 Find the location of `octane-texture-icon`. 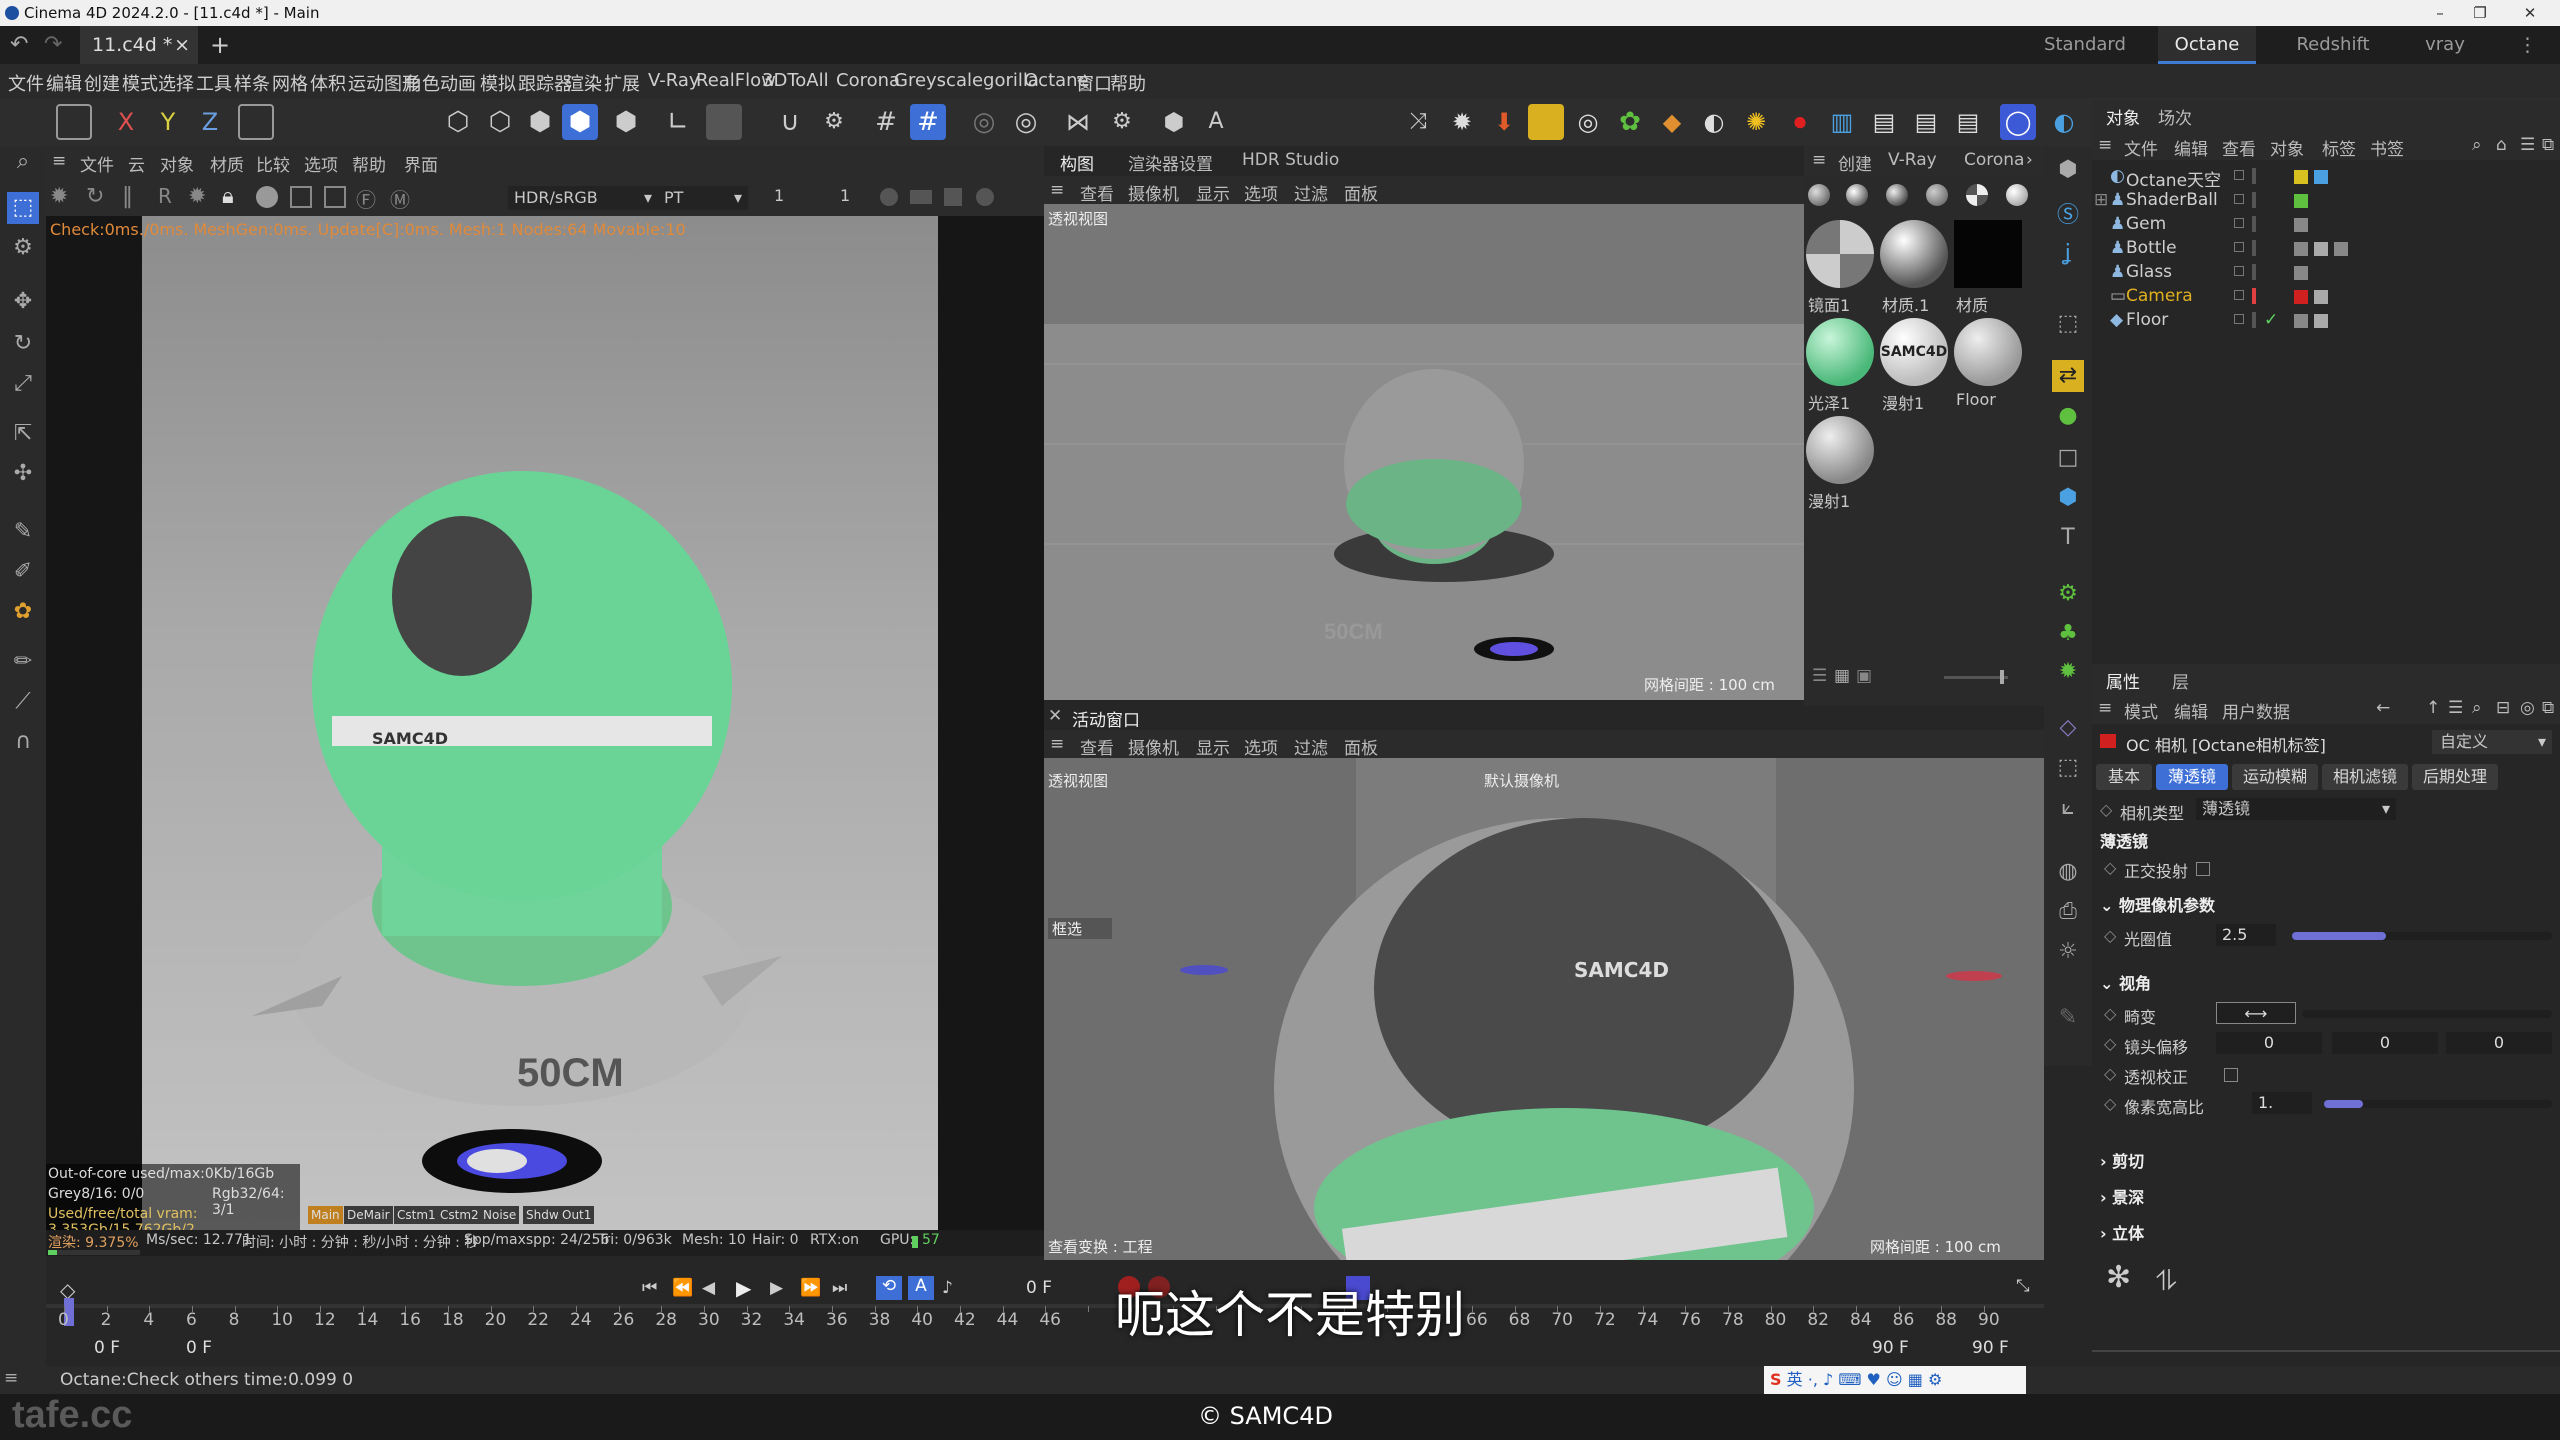

octane-texture-icon is located at coordinates (1546, 122).